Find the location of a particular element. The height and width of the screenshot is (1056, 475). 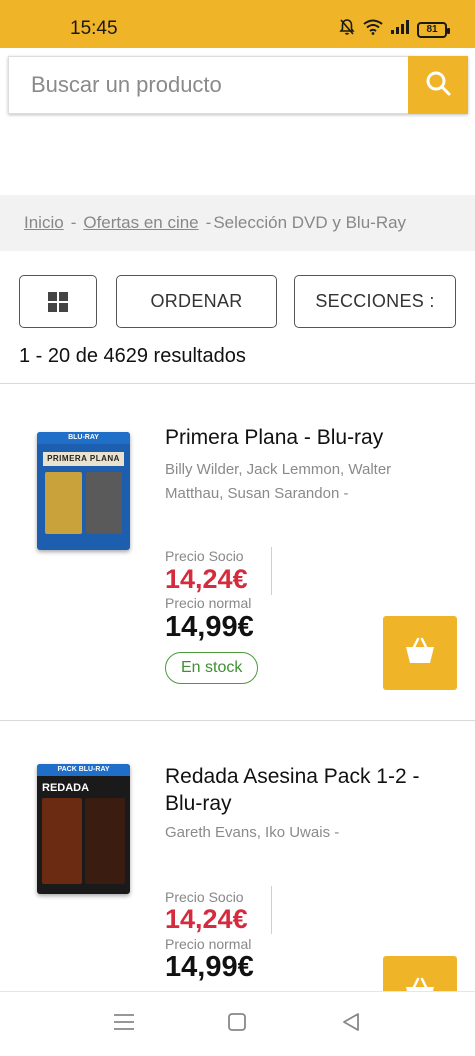

product-cover-image: BLU-RAY PRIMERA PLANA is located at coordinates (83, 491).